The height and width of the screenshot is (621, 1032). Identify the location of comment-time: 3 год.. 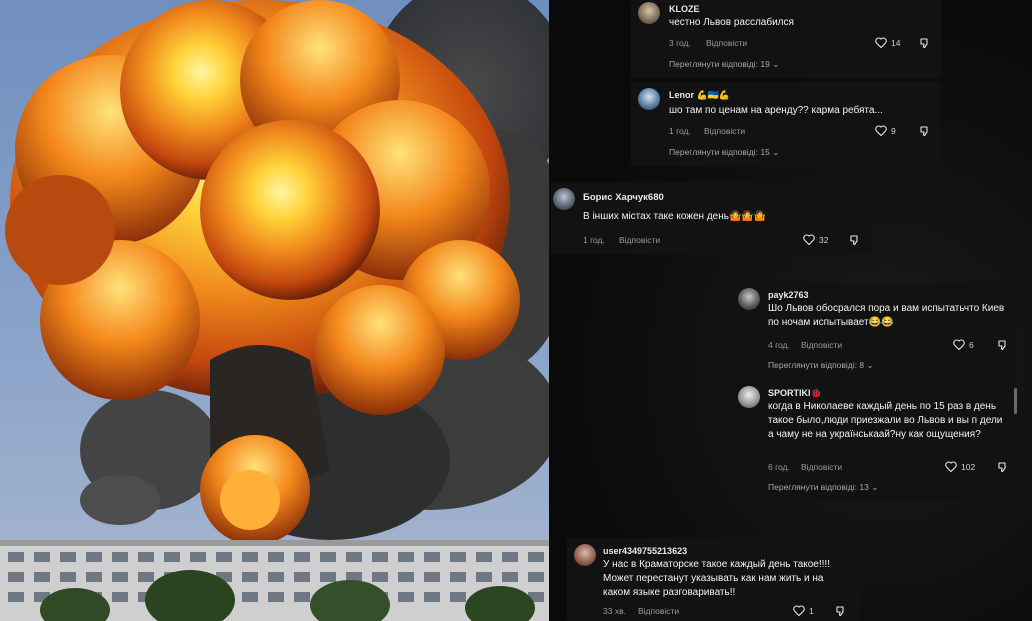
(680, 43).